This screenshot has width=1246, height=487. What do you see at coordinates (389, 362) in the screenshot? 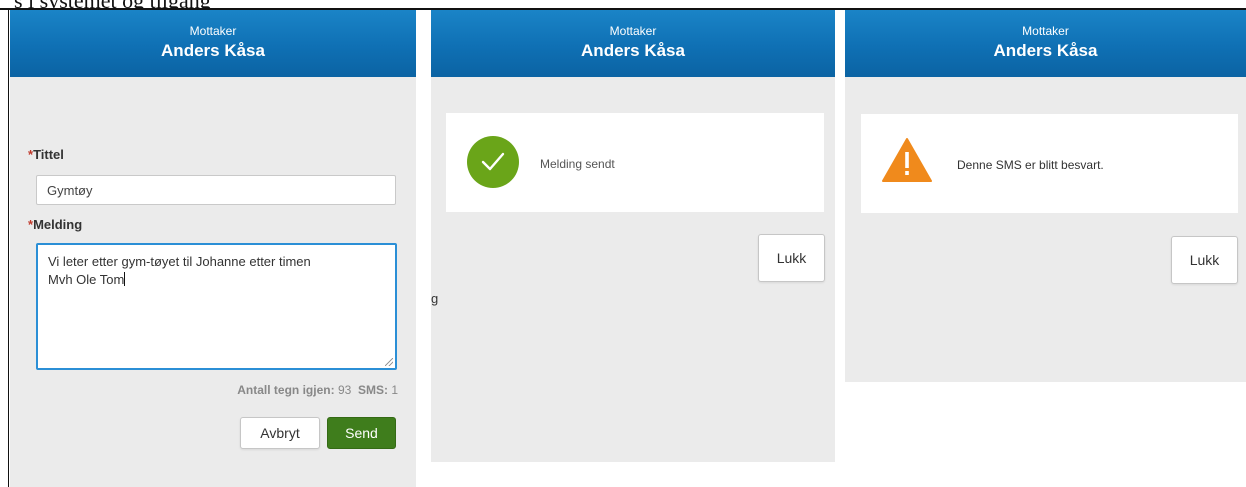
I see `resize-handle-icon` at bounding box center [389, 362].